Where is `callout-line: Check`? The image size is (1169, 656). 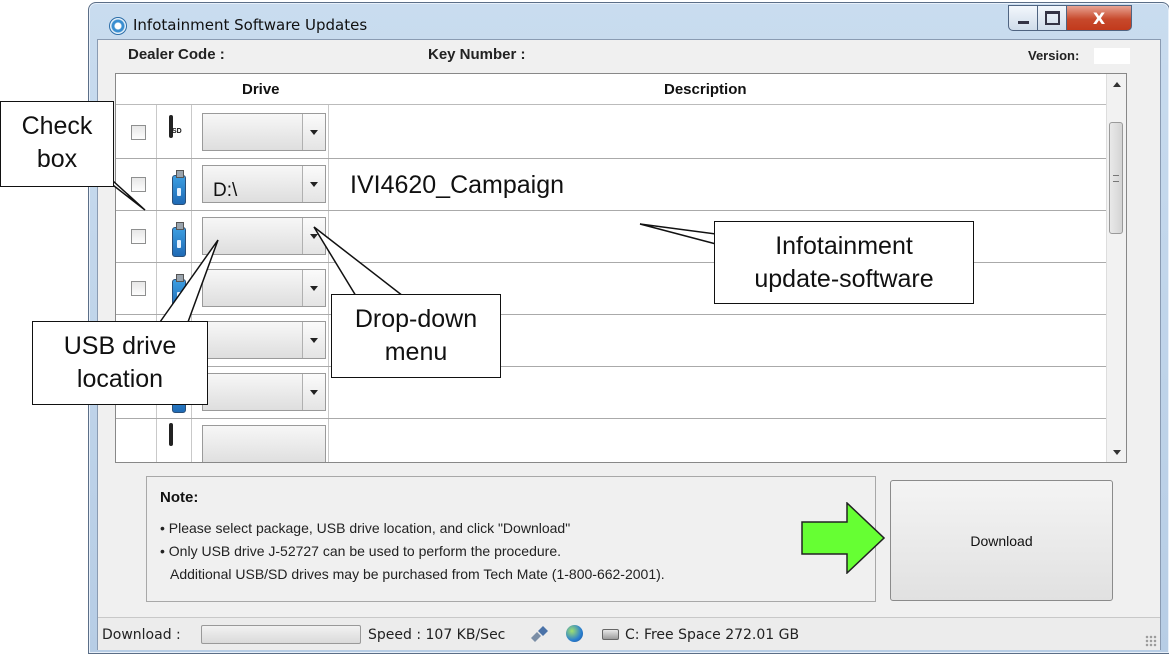
callout-line: Check is located at coordinates (57, 126).